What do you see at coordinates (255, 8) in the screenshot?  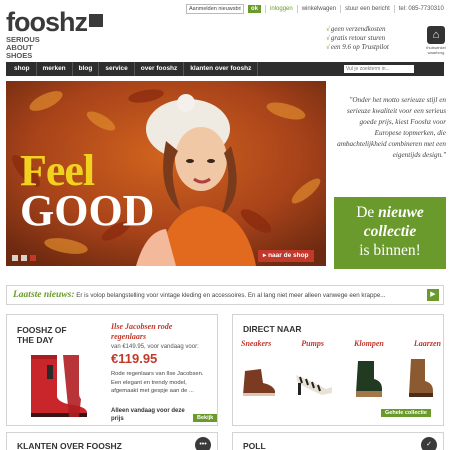 I see `newsletter-ok-button: ok` at bounding box center [255, 8].